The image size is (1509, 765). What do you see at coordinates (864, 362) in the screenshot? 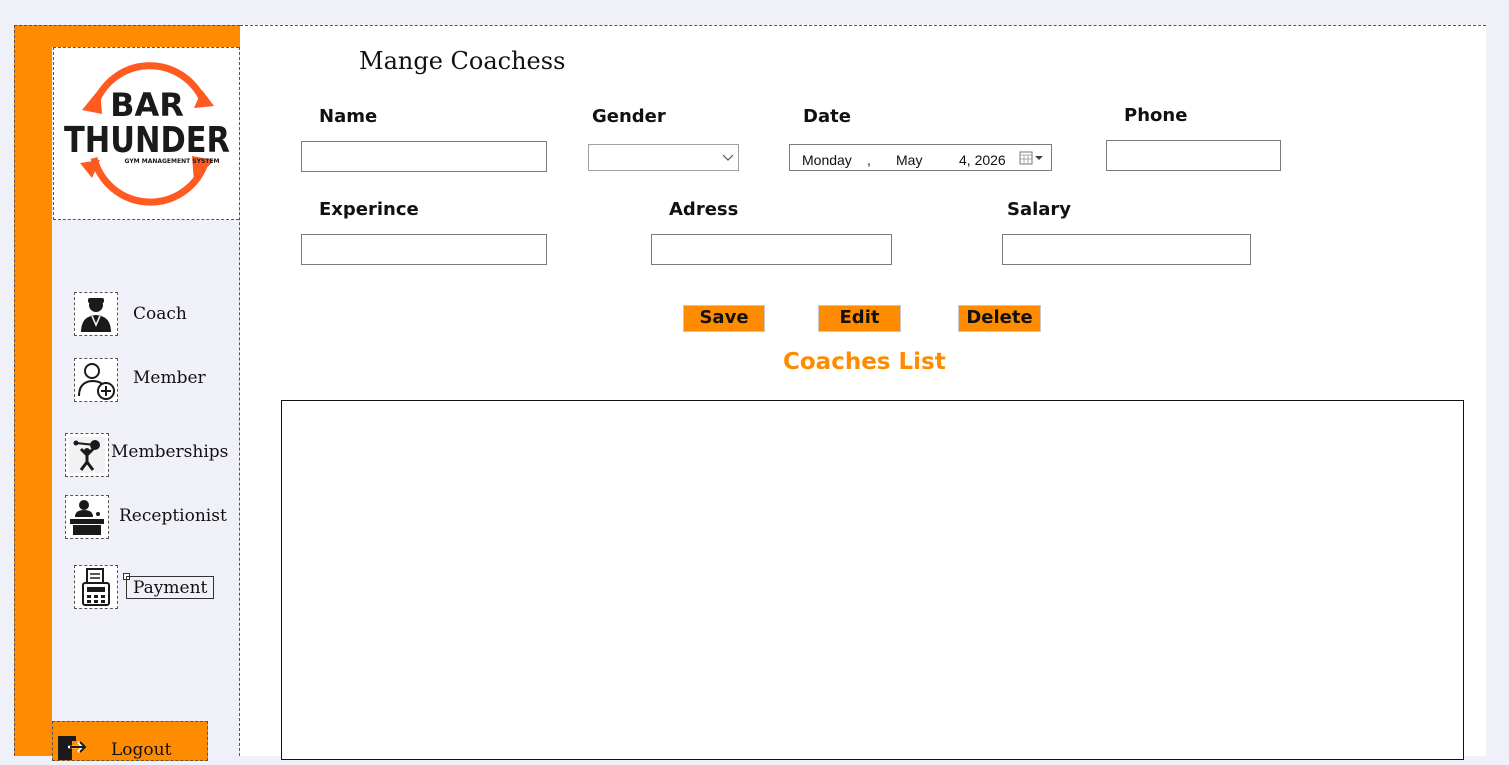
I see `coaches-list-title: Coaches List` at bounding box center [864, 362].